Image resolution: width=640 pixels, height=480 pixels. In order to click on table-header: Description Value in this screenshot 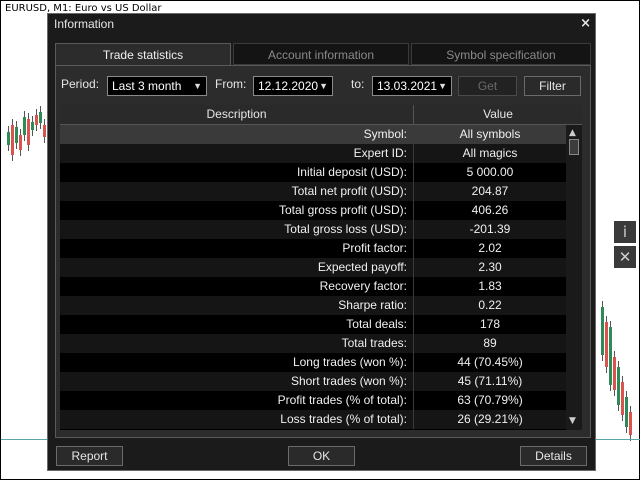, I will do `click(321, 115)`.